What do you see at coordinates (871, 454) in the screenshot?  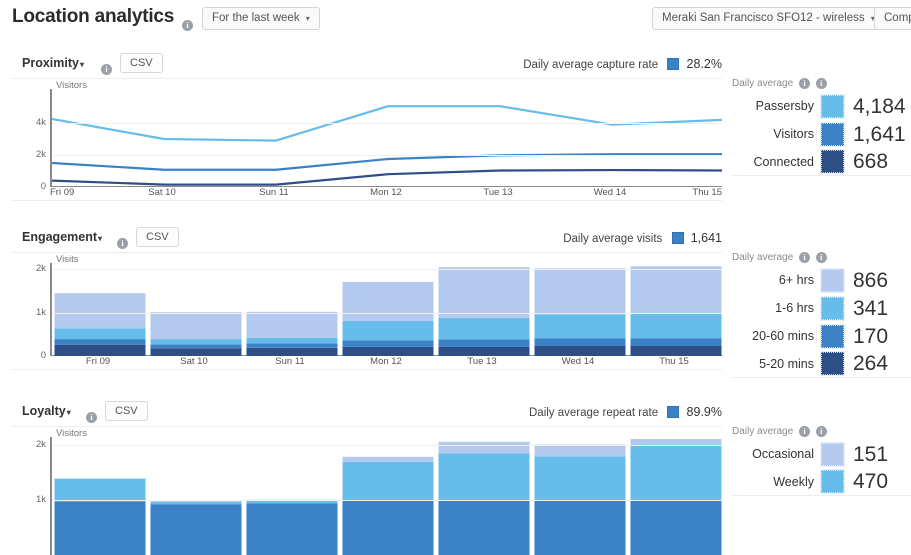 I see `stat-value: 151` at bounding box center [871, 454].